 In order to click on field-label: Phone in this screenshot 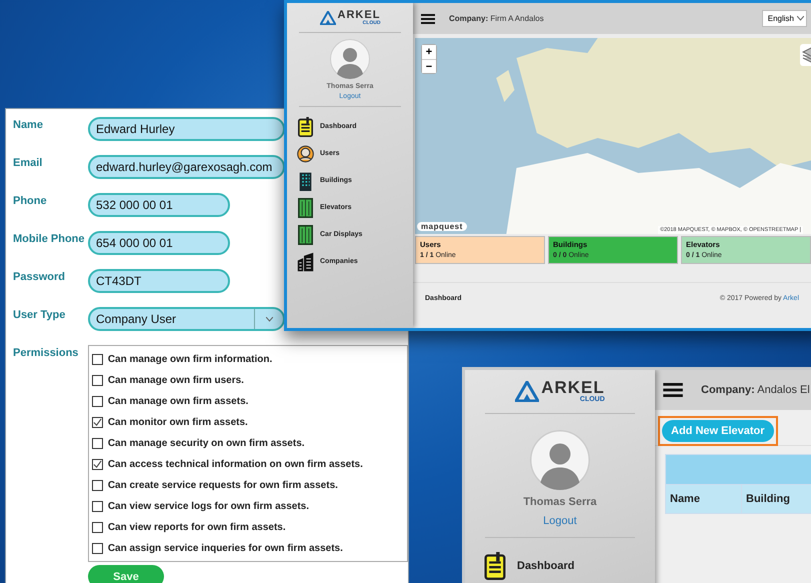, I will do `click(30, 201)`.